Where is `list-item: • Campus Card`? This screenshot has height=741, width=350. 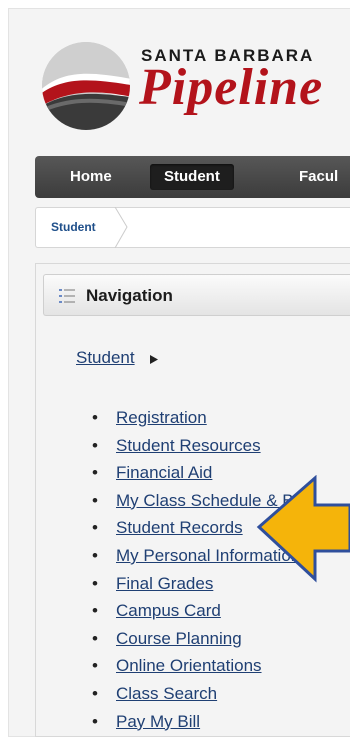
list-item: • Campus Card is located at coordinates (156, 611).